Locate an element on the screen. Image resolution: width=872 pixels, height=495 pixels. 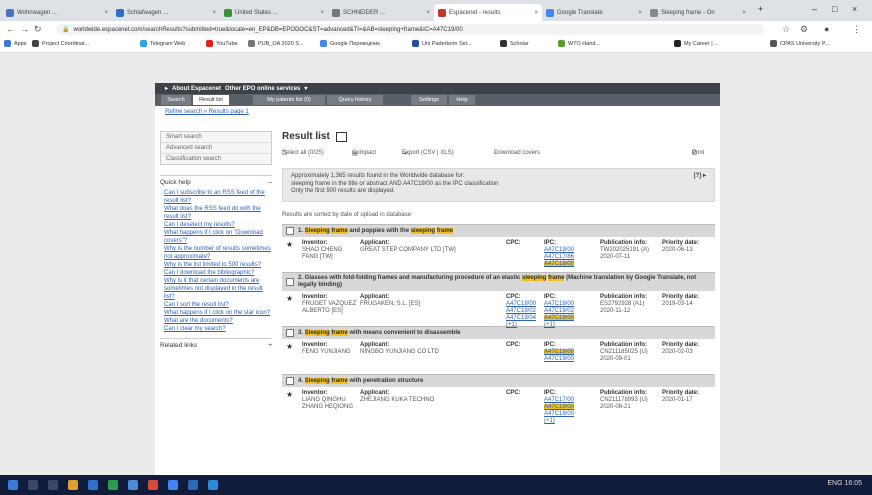
tab-help: Help is located at coordinates (462, 100).